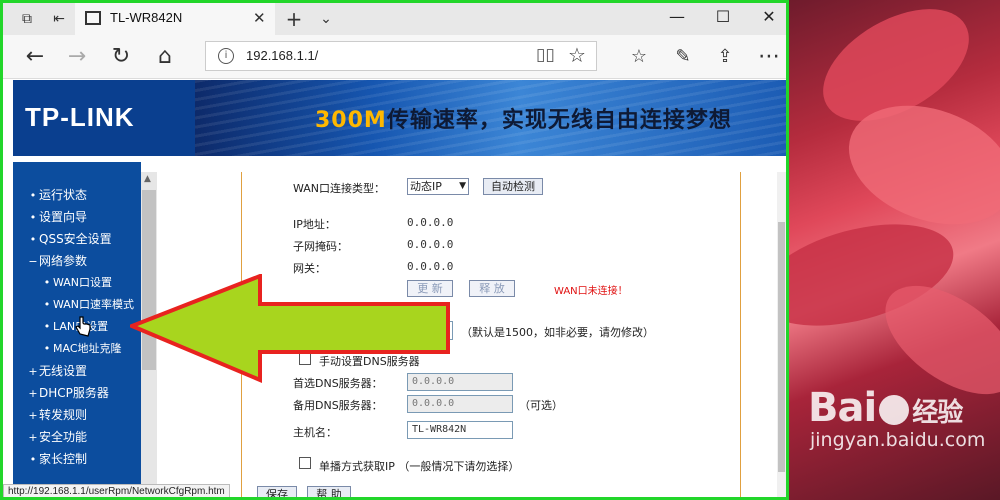 The height and width of the screenshot is (500, 1000). Describe the element at coordinates (781, 347) in the screenshot. I see `content-scroll-thumb` at that location.